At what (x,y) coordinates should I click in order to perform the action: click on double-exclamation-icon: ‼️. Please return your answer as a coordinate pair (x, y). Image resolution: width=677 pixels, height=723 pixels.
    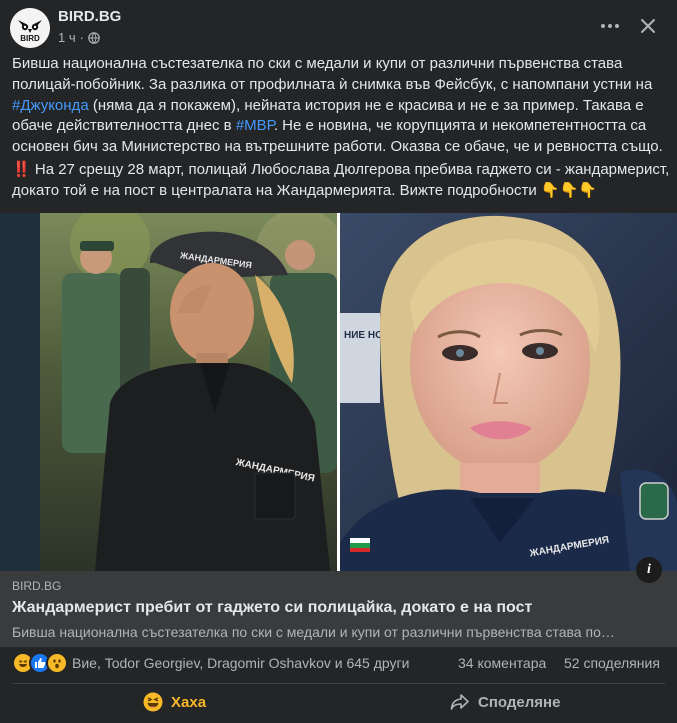
    Looking at the image, I should click on (21, 169).